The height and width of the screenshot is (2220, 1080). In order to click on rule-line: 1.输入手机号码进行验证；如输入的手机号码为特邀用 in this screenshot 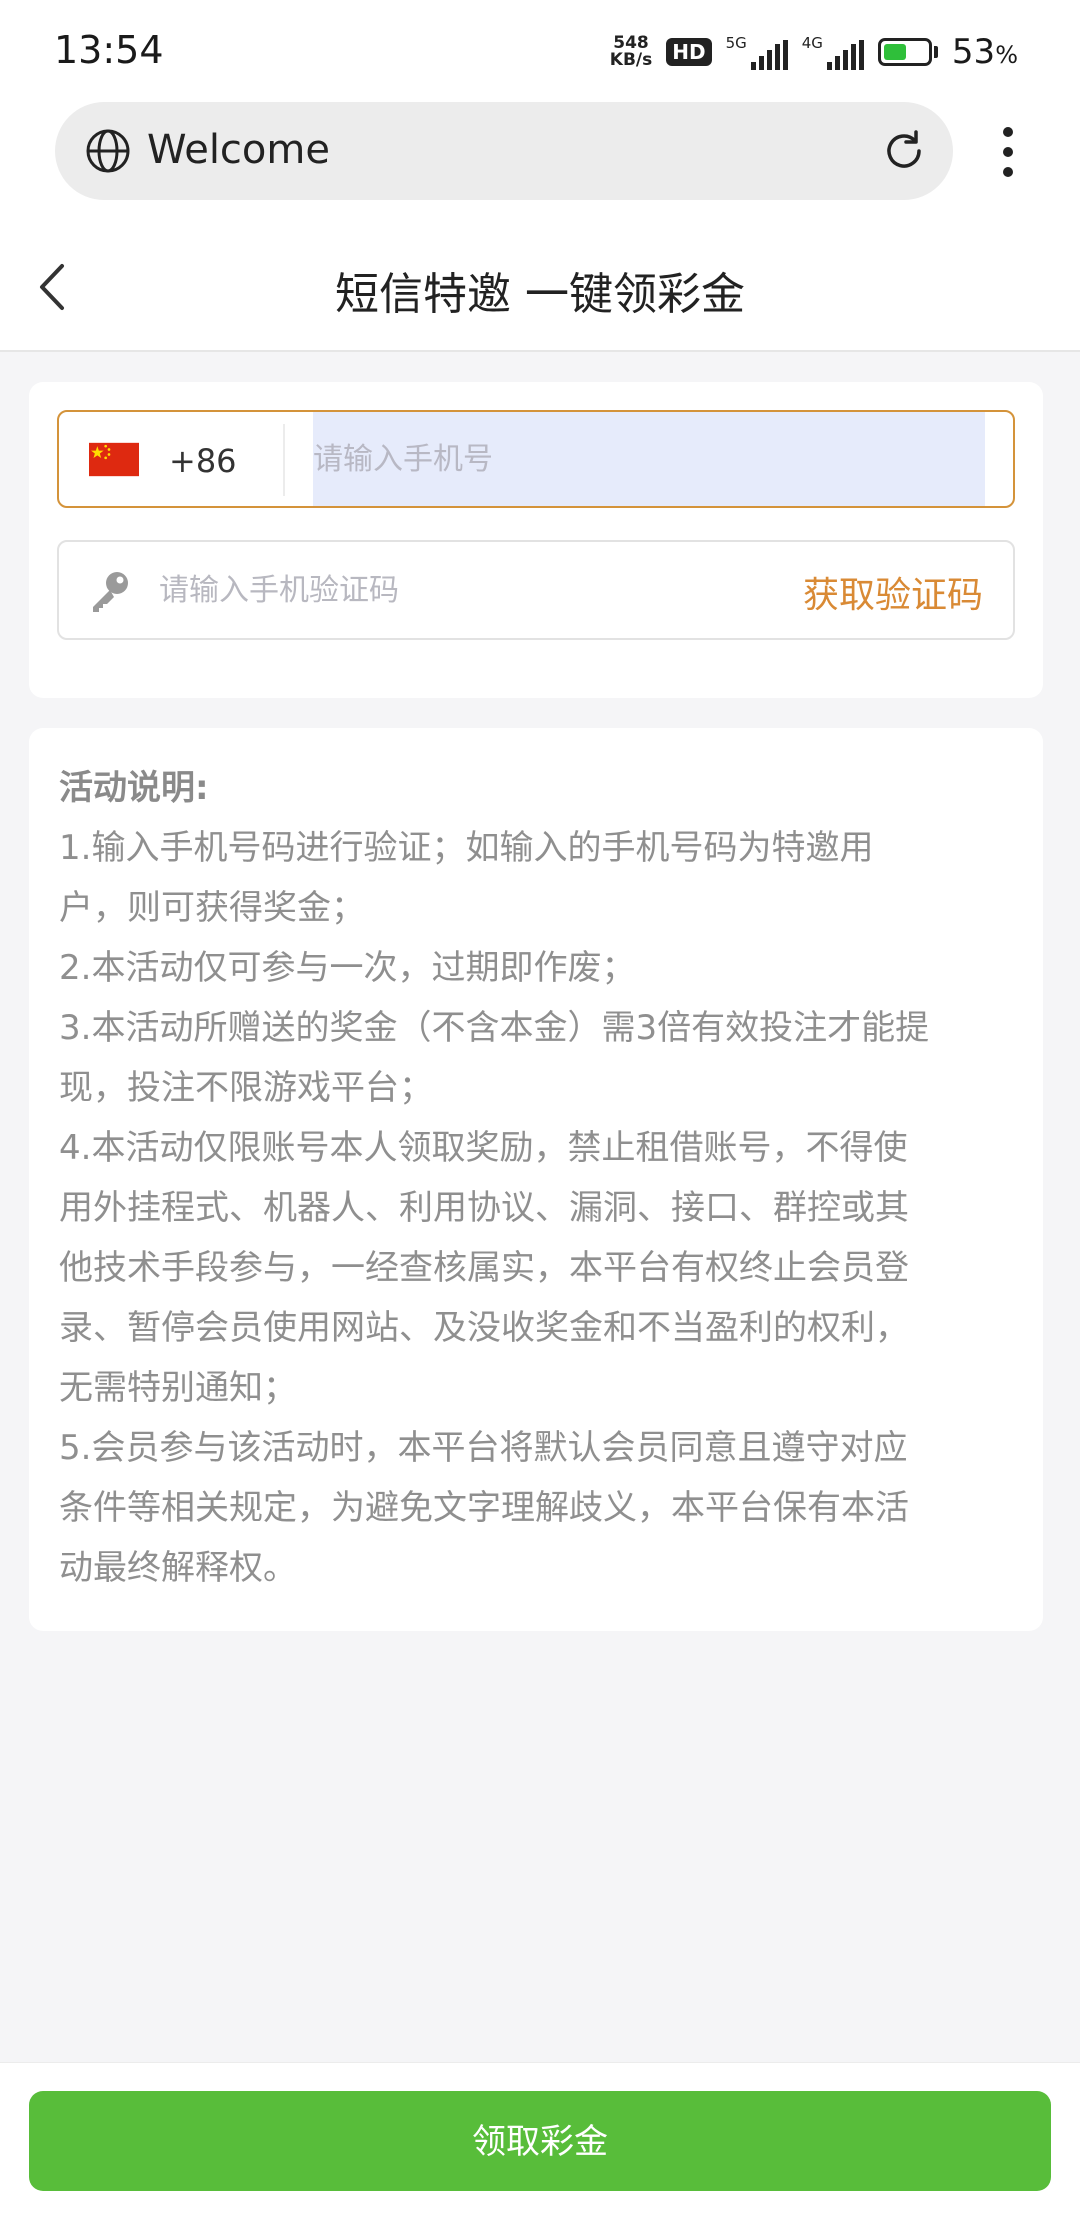, I will do `click(466, 848)`.